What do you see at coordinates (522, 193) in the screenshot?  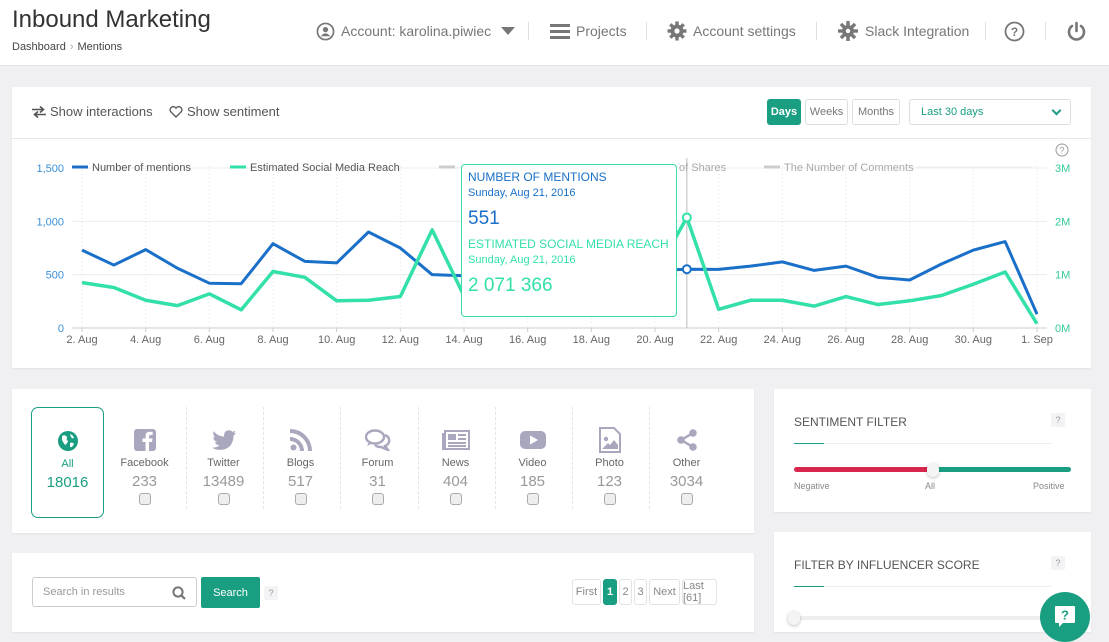 I see `tooltip-mentions-date: Sunday, Aug 21, 2016` at bounding box center [522, 193].